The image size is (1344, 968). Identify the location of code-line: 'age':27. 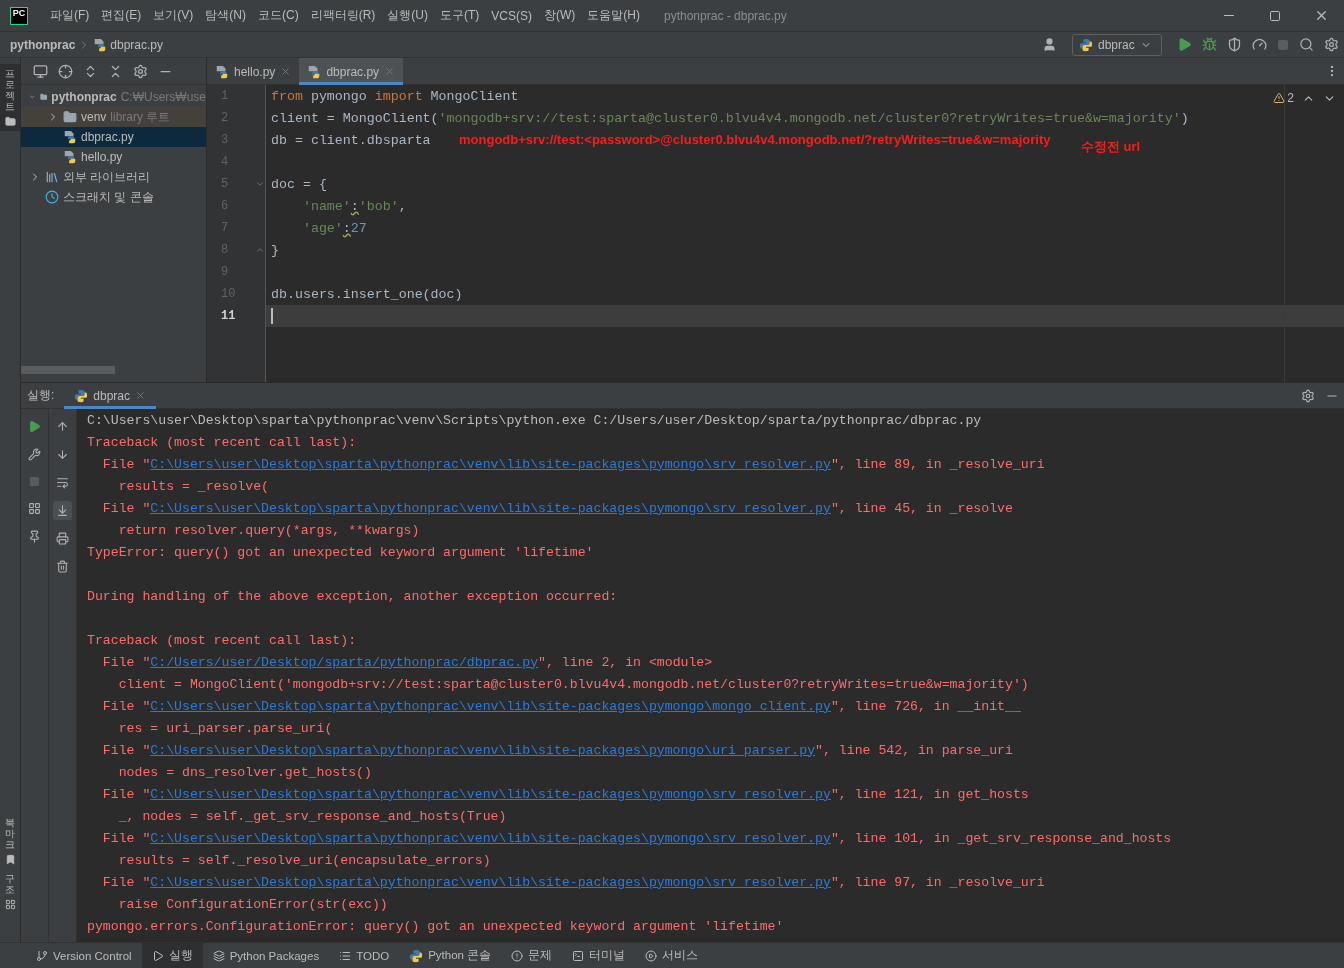
(334, 228).